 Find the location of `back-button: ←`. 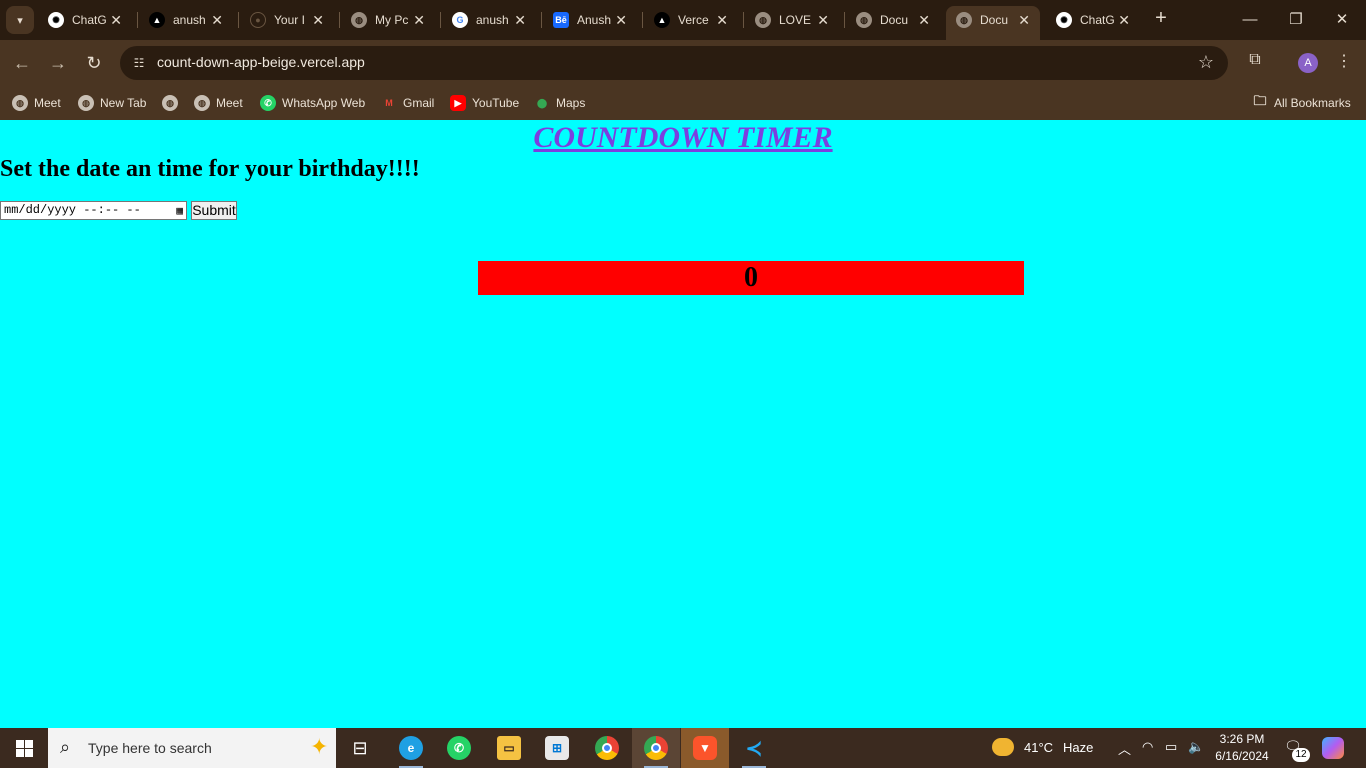

back-button: ← is located at coordinates (22, 63).